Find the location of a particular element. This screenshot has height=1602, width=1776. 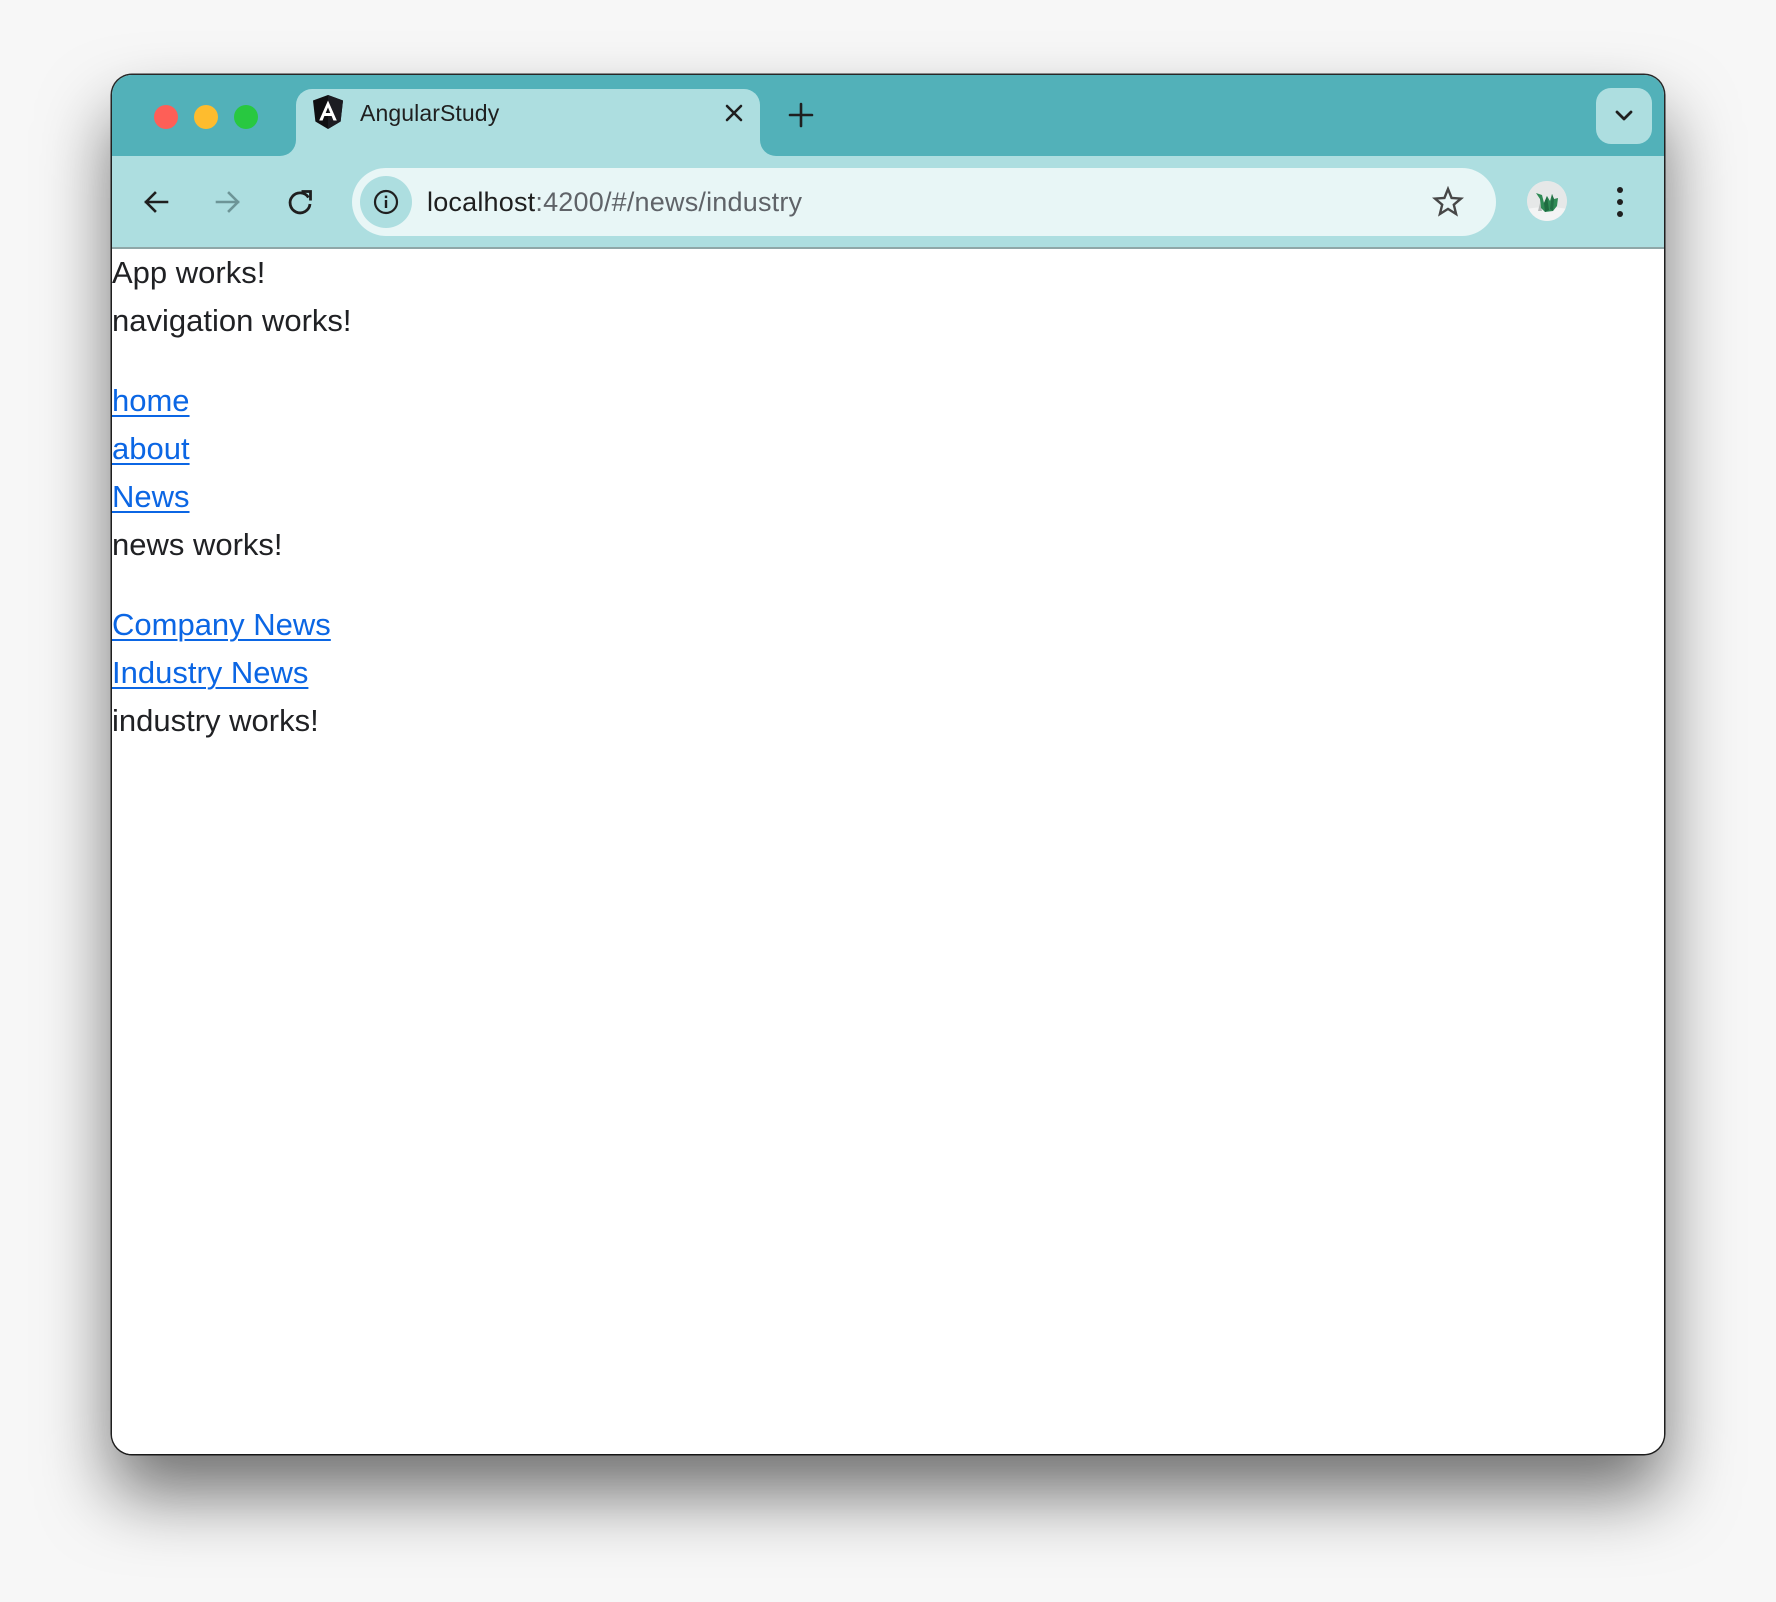

arrow-right-icon is located at coordinates (227, 202).